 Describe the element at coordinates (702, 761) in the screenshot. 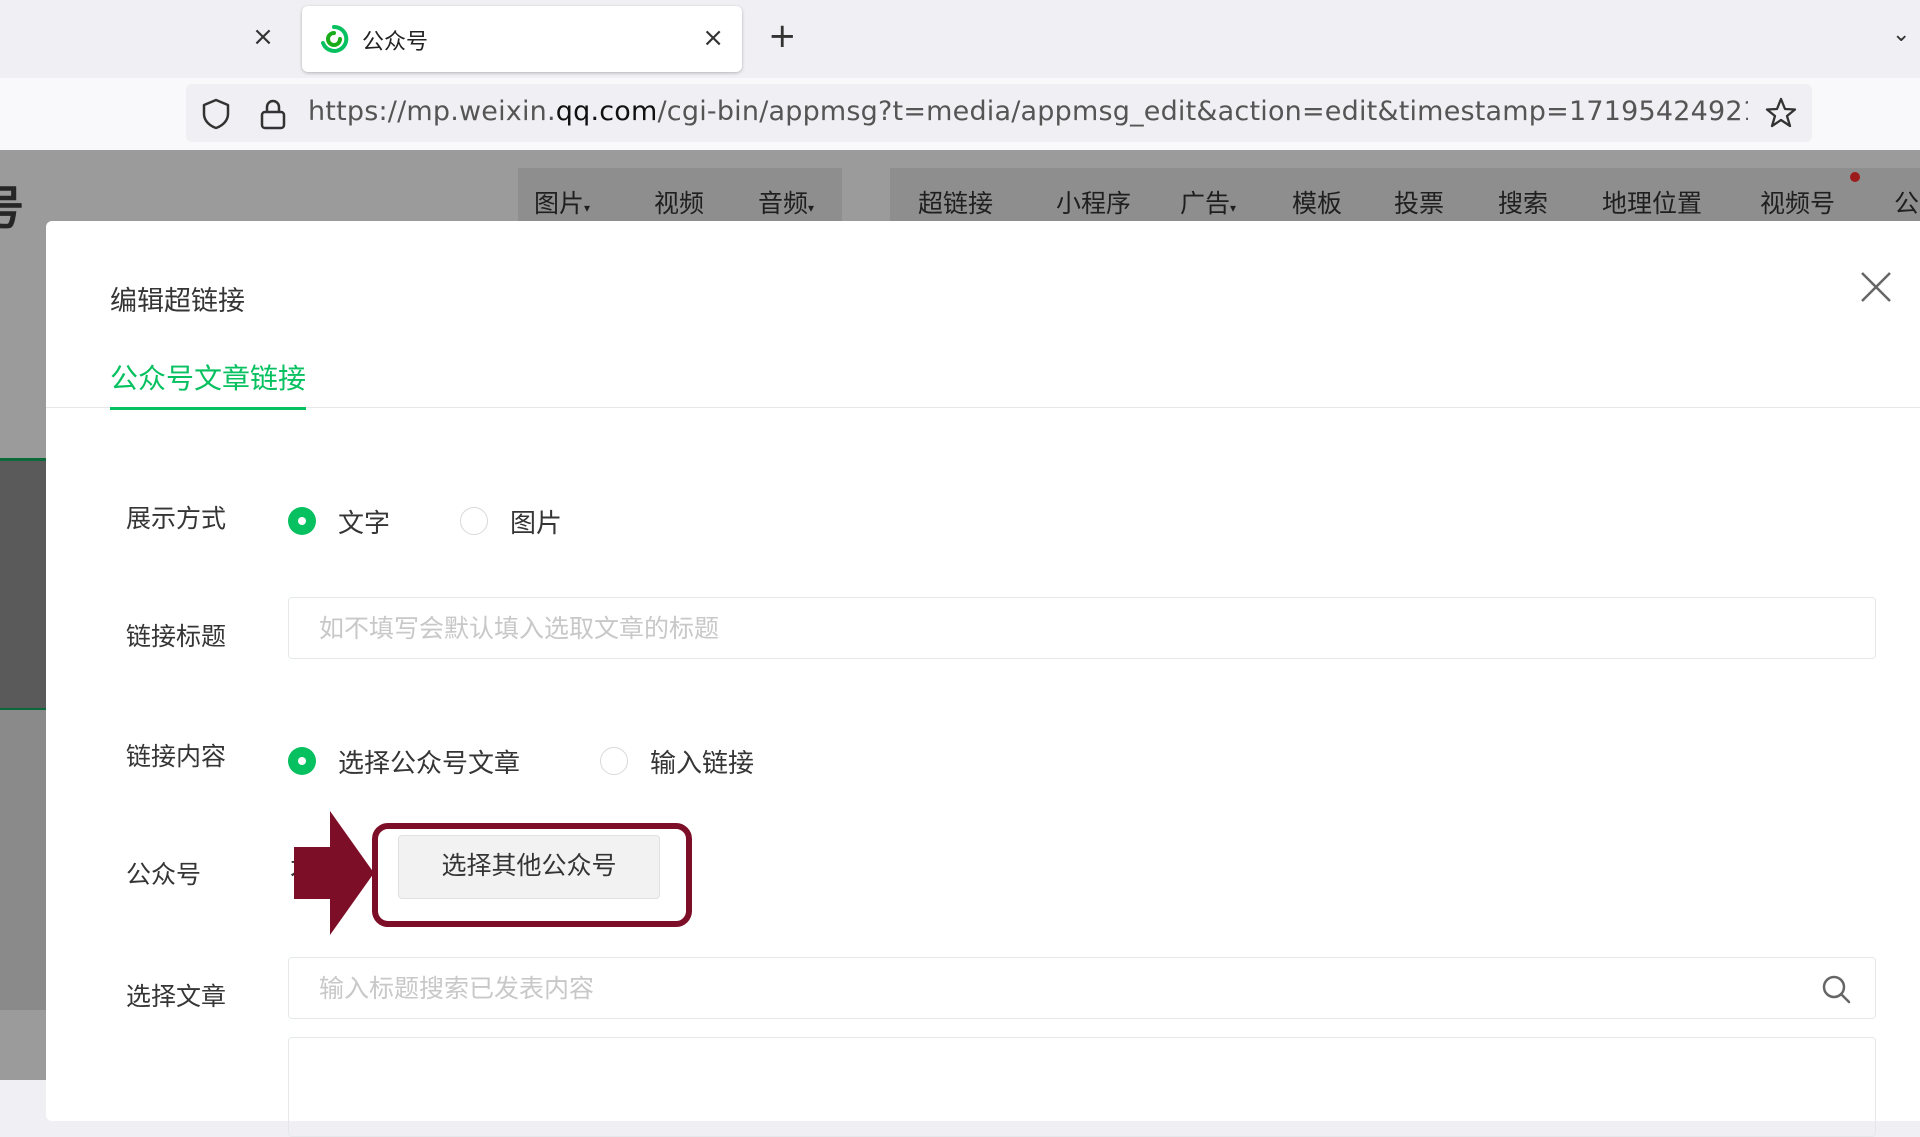

I see `radio-input-link-label: 输入链接` at that location.